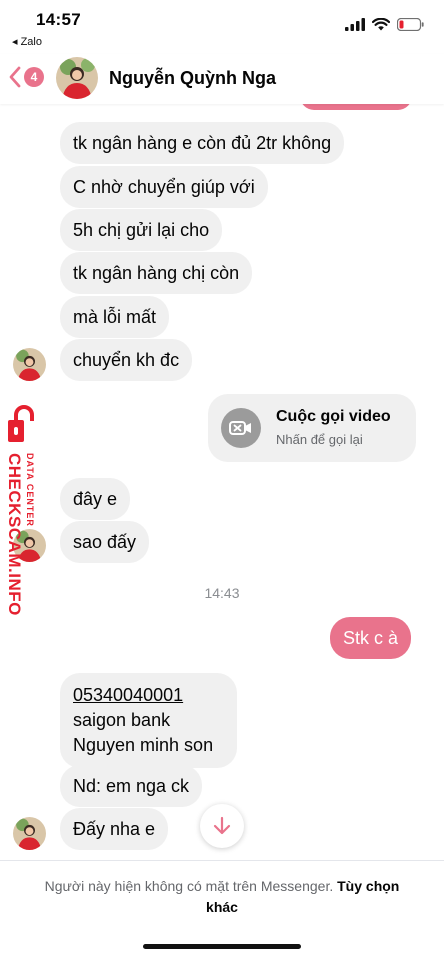 The width and height of the screenshot is (444, 960). I want to click on message-bubble: sao đấy, so click(105, 542).